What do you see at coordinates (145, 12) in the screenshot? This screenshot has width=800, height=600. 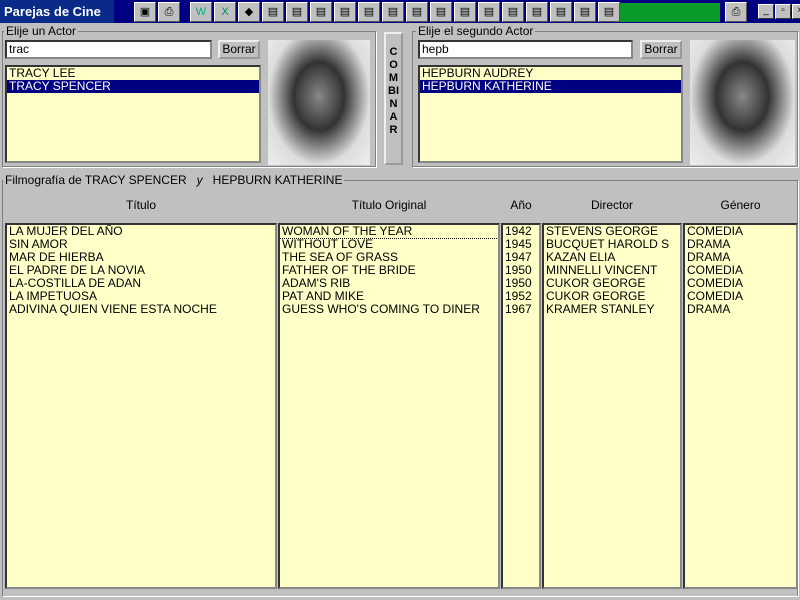 I see `app-icon: ▣` at bounding box center [145, 12].